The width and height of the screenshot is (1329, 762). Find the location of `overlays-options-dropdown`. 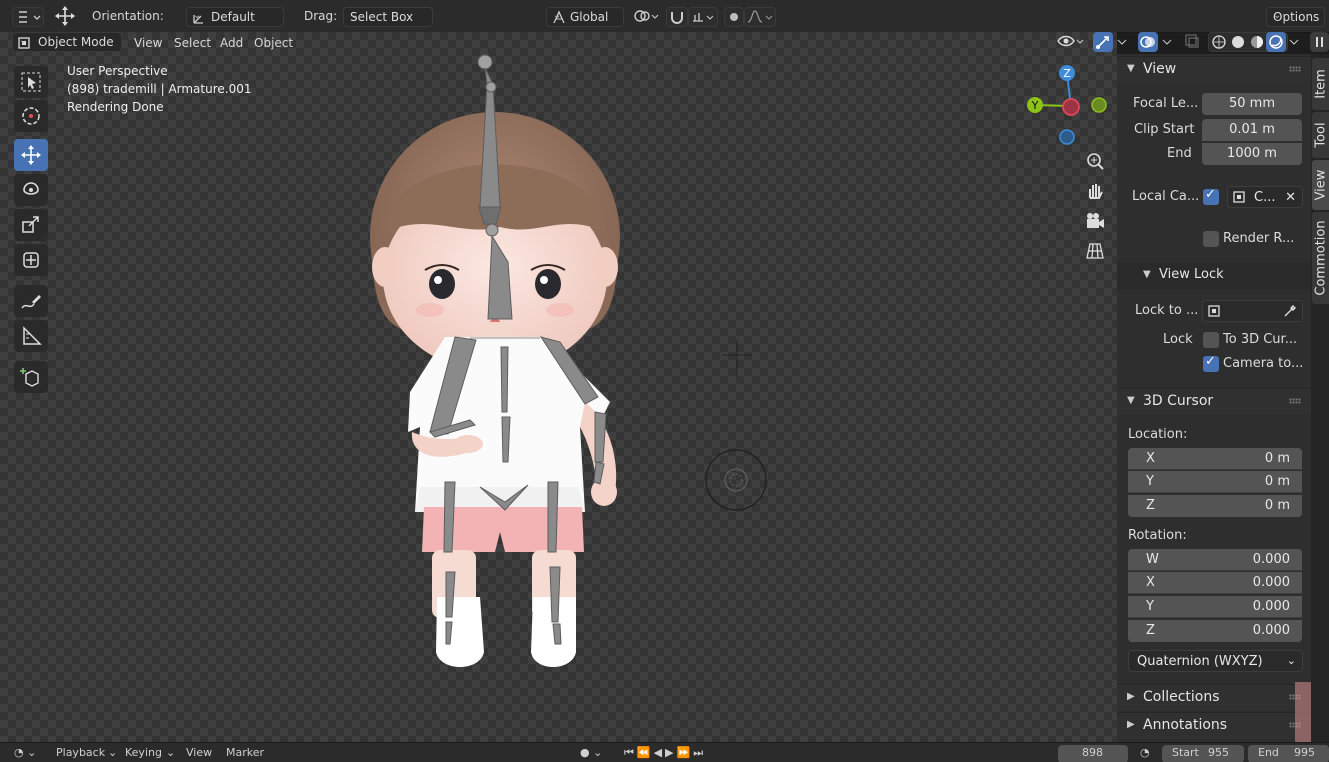

overlays-options-dropdown is located at coordinates (1168, 42).